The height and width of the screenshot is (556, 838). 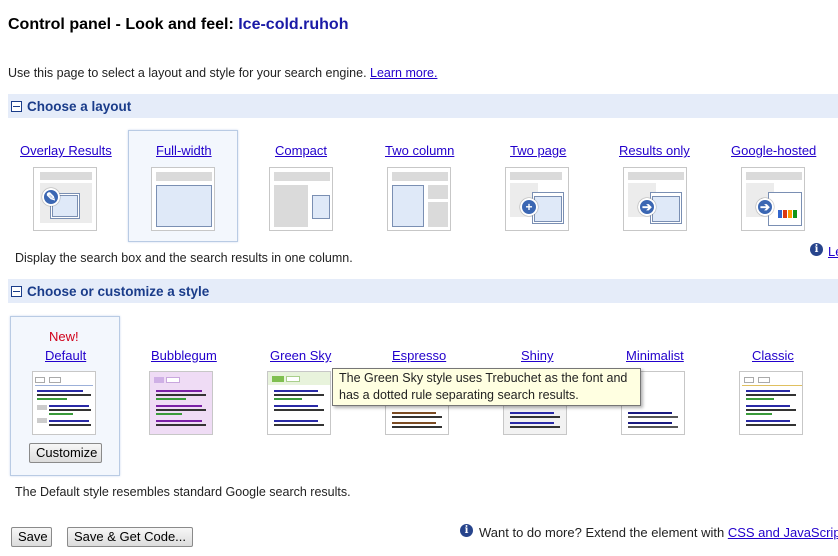 What do you see at coordinates (419, 199) in the screenshot?
I see `layout-thumb-two-column` at bounding box center [419, 199].